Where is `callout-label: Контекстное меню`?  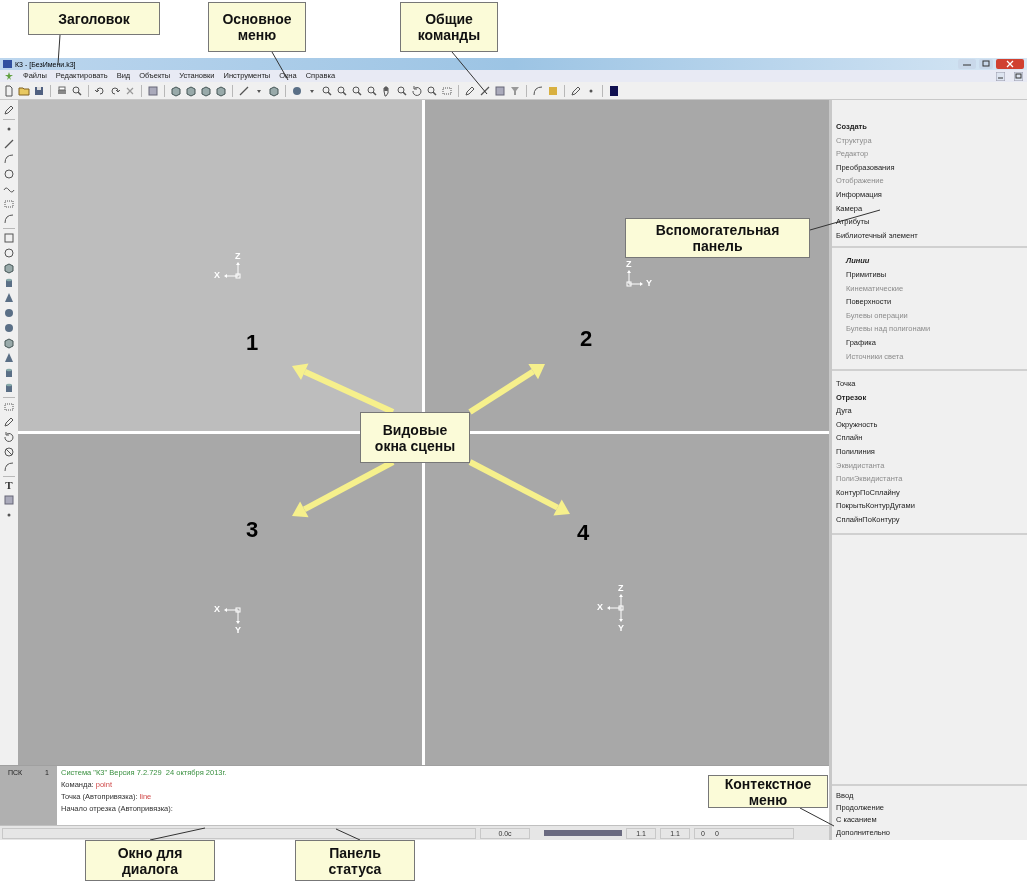 callout-label: Контекстное меню is located at coordinates (768, 791).